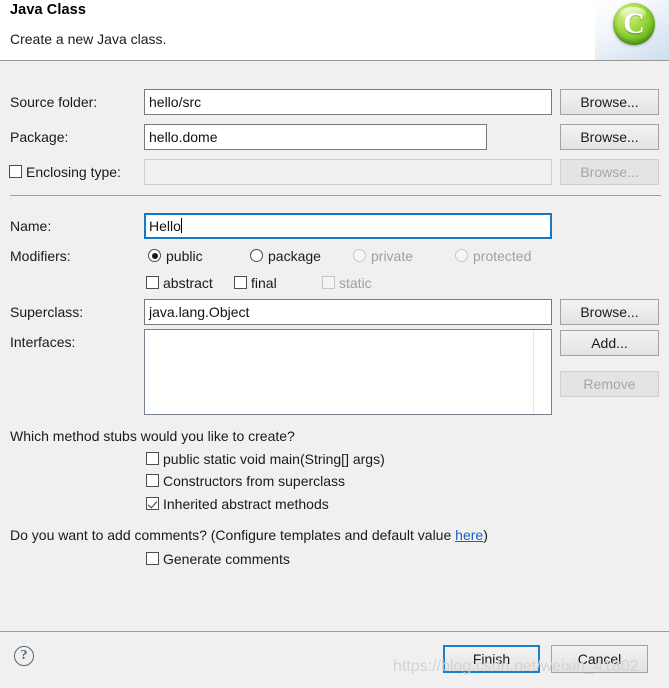  I want to click on modifier-public-label: public, so click(184, 256).